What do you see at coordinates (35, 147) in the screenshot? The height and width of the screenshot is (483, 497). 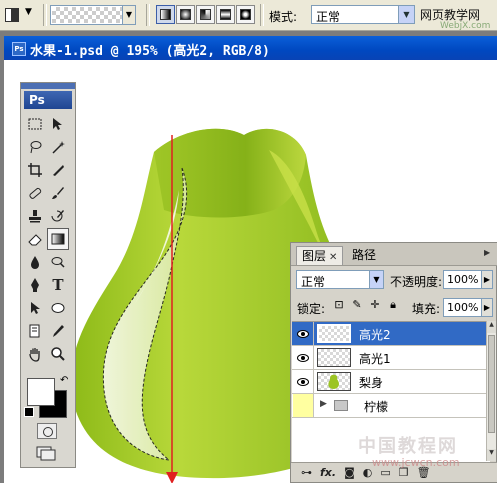 I see `lasso-tool-icon` at bounding box center [35, 147].